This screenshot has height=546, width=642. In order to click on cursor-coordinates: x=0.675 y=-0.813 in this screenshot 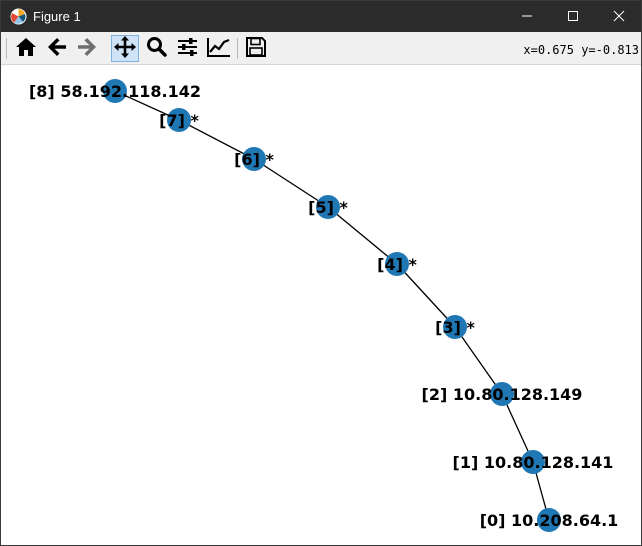, I will do `click(581, 50)`.